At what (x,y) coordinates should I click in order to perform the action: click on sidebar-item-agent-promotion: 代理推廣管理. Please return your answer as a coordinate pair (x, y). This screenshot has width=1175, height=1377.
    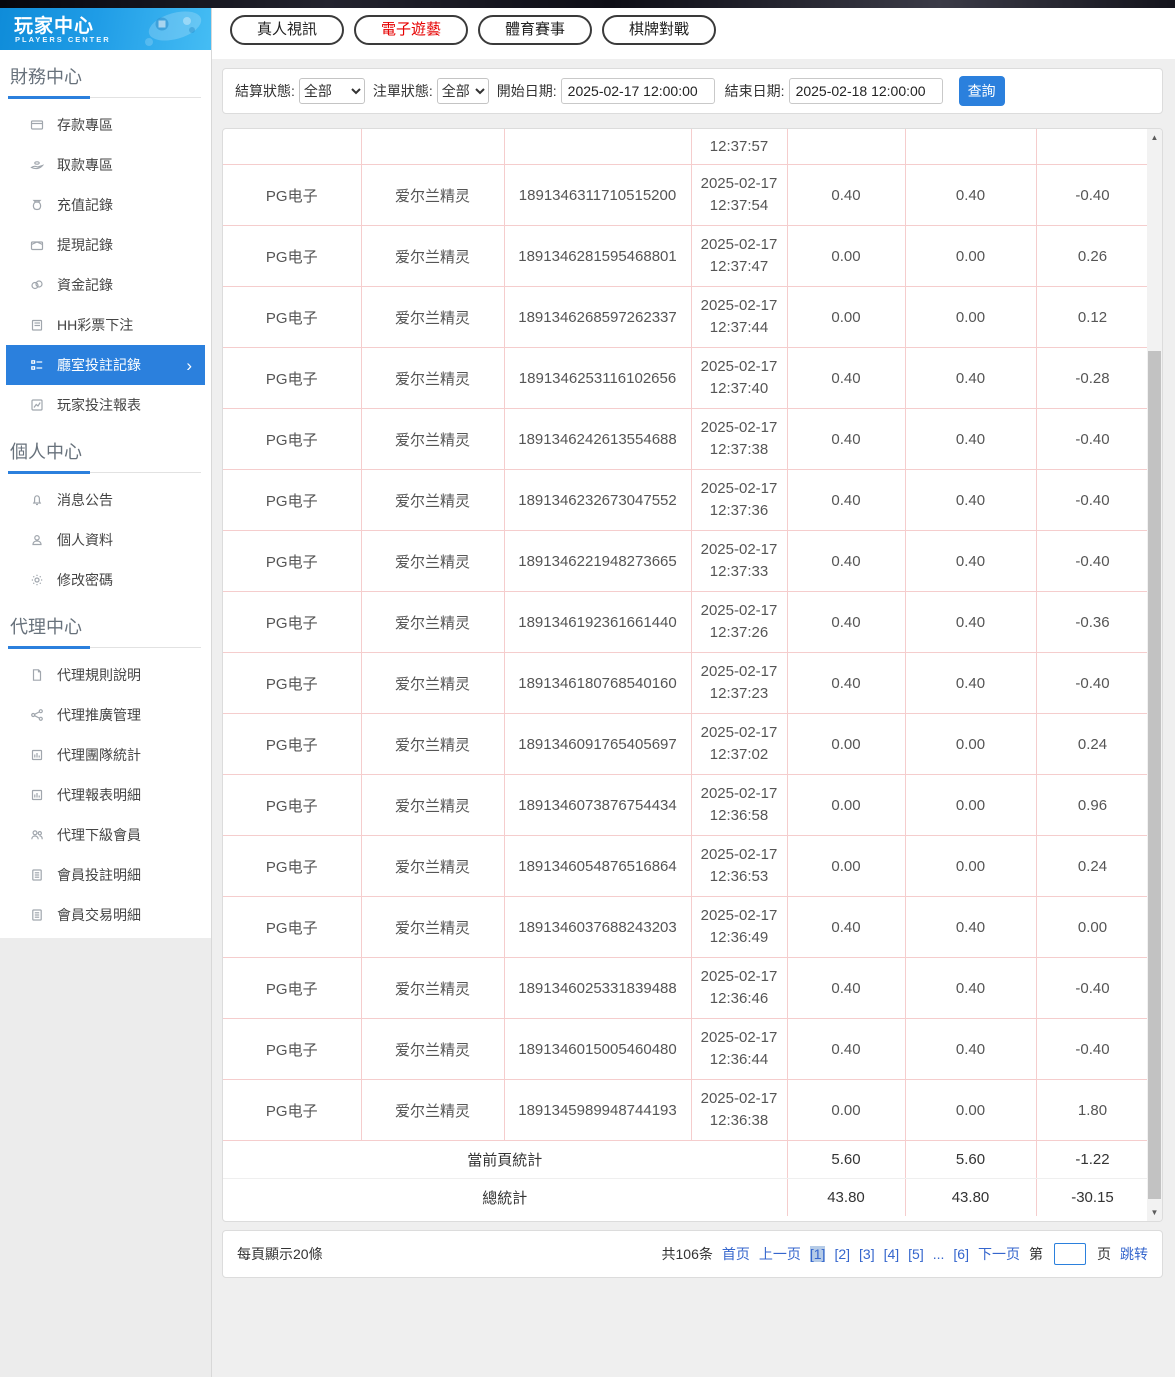
    Looking at the image, I should click on (105, 715).